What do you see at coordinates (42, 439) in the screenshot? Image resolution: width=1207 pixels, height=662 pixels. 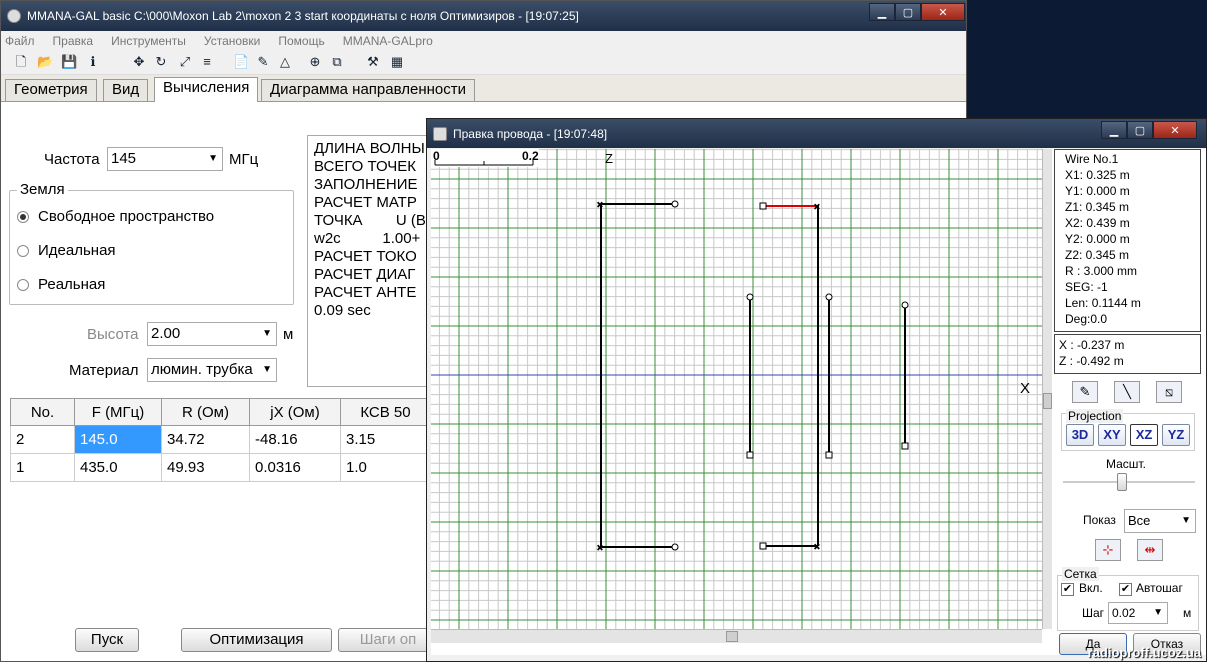 I see `cell: 2` at bounding box center [42, 439].